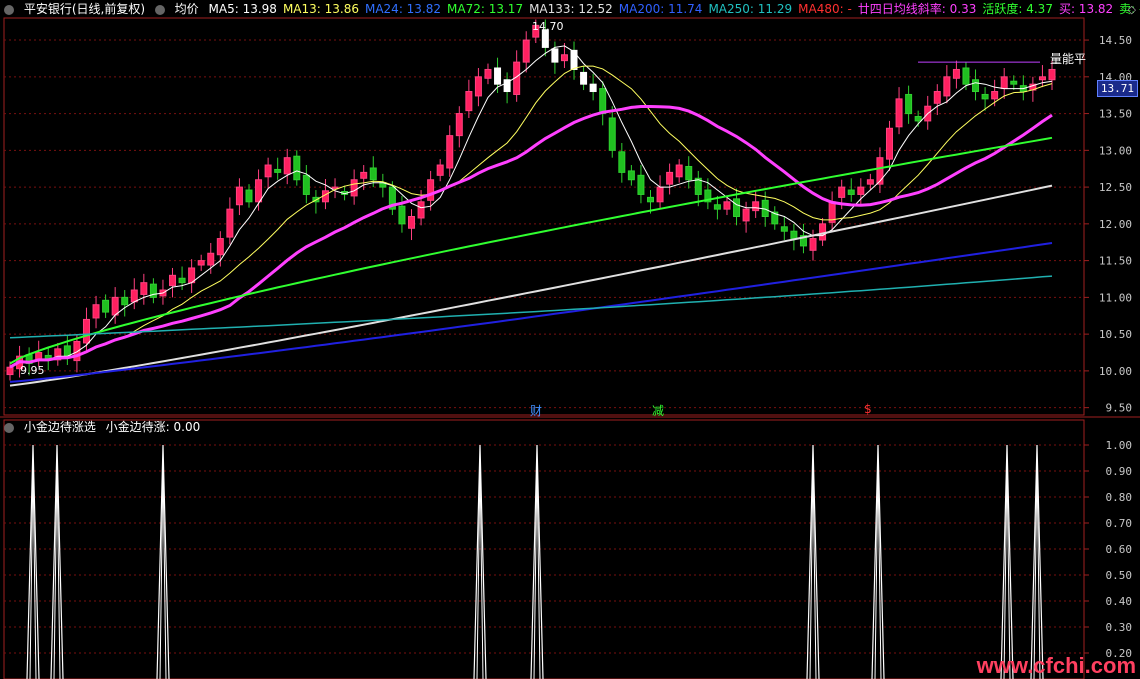 This screenshot has height=679, width=1140. I want to click on ma-label: MA13: 13.86, so click(320, 9).